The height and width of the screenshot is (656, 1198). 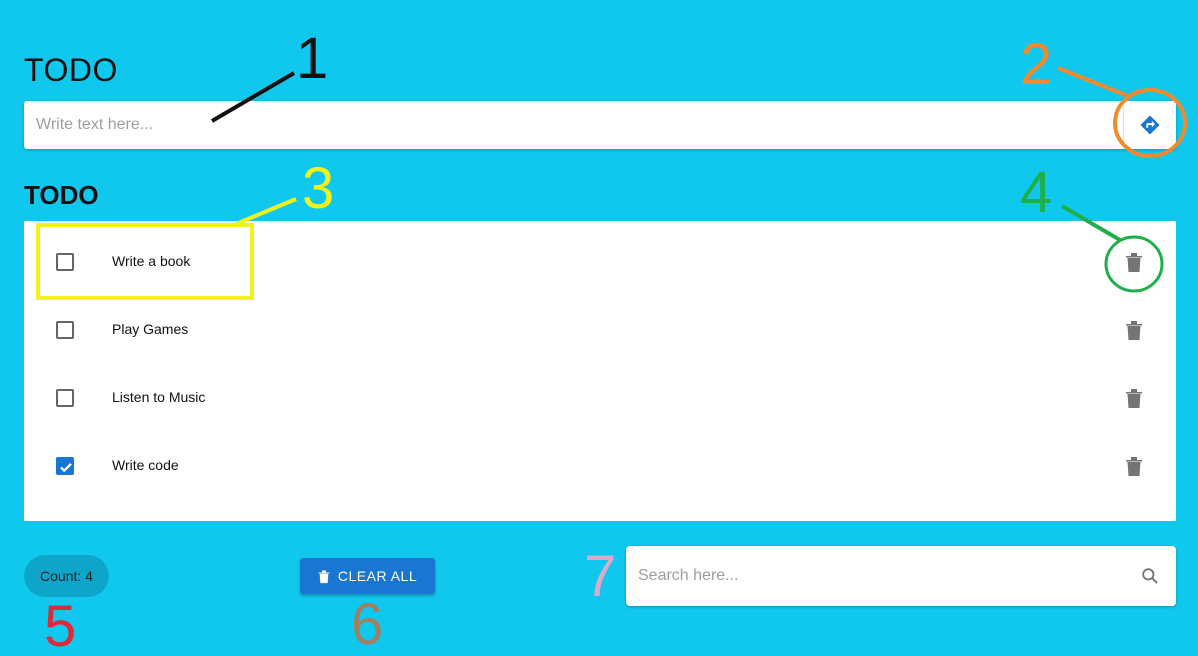 What do you see at coordinates (151, 261) in the screenshot?
I see `todo-label: Write a book` at bounding box center [151, 261].